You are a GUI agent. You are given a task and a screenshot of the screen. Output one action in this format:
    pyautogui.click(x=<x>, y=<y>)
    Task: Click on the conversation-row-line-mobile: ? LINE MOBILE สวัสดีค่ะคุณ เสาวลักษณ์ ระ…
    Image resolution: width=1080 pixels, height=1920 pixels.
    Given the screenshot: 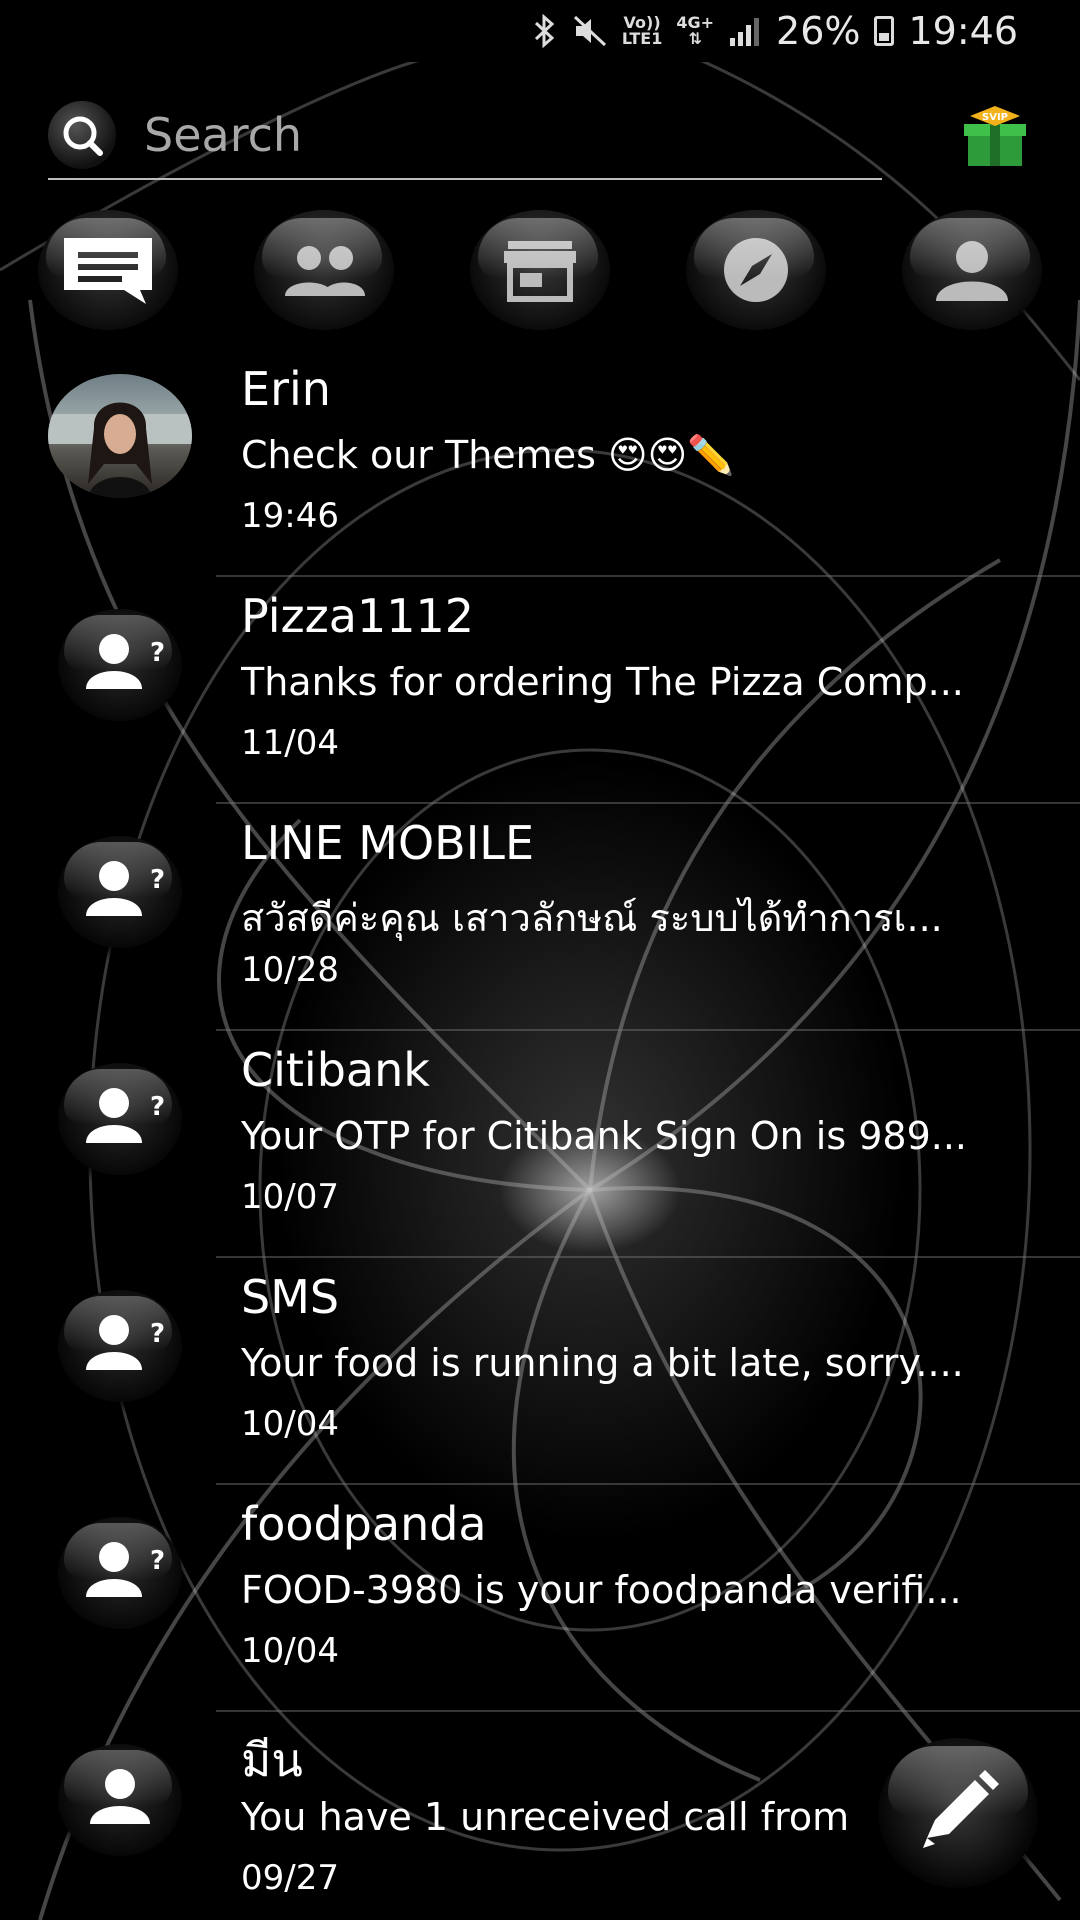 What is the action you would take?
    pyautogui.click(x=540, y=917)
    